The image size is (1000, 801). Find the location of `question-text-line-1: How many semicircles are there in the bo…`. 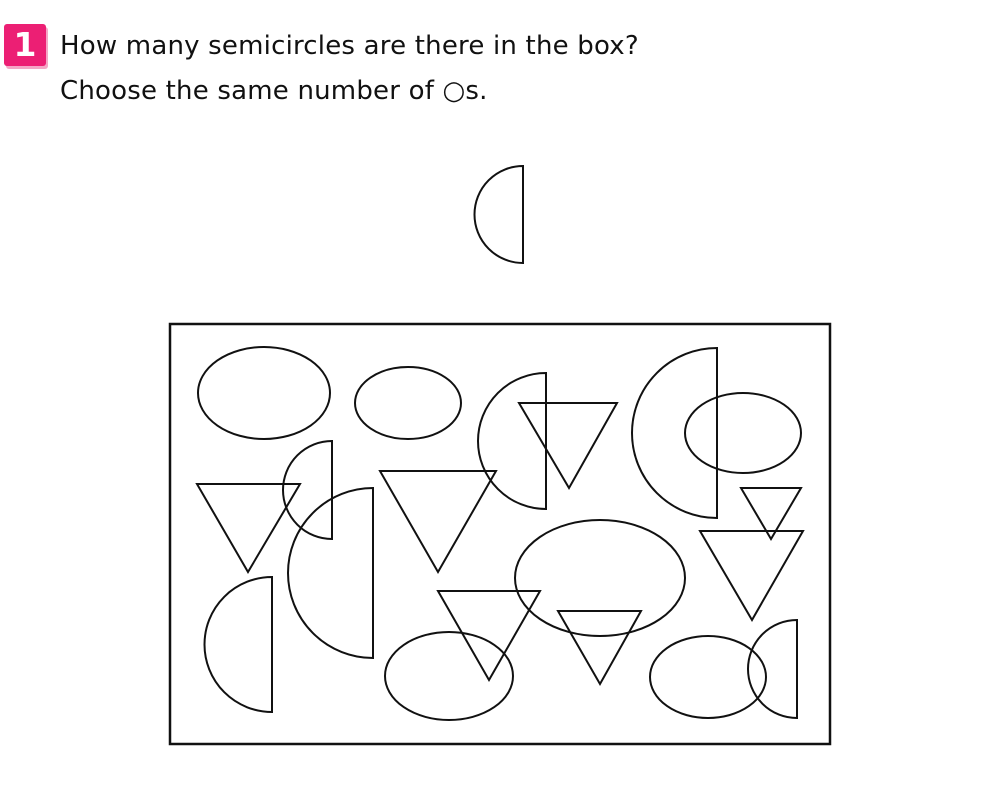

question-text-line-1: How many semicircles are there in the bo… is located at coordinates (349, 46).